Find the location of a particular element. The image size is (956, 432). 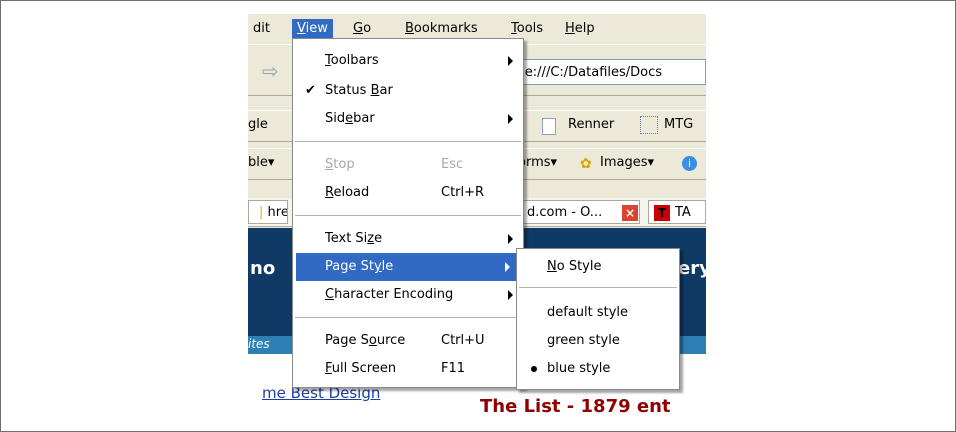

favicon-t-icon: T is located at coordinates (662, 213).